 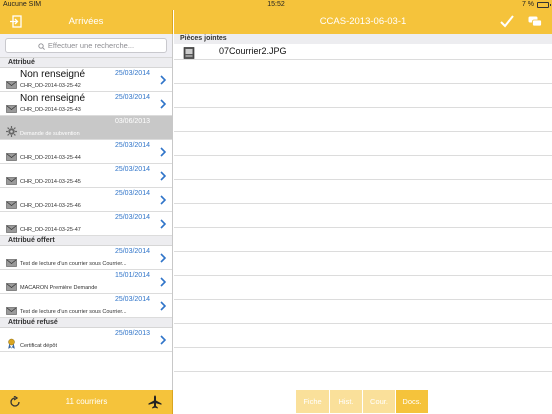 I want to click on mail-list-item: Demande de subvention 03/06/2013, so click(x=86, y=128).